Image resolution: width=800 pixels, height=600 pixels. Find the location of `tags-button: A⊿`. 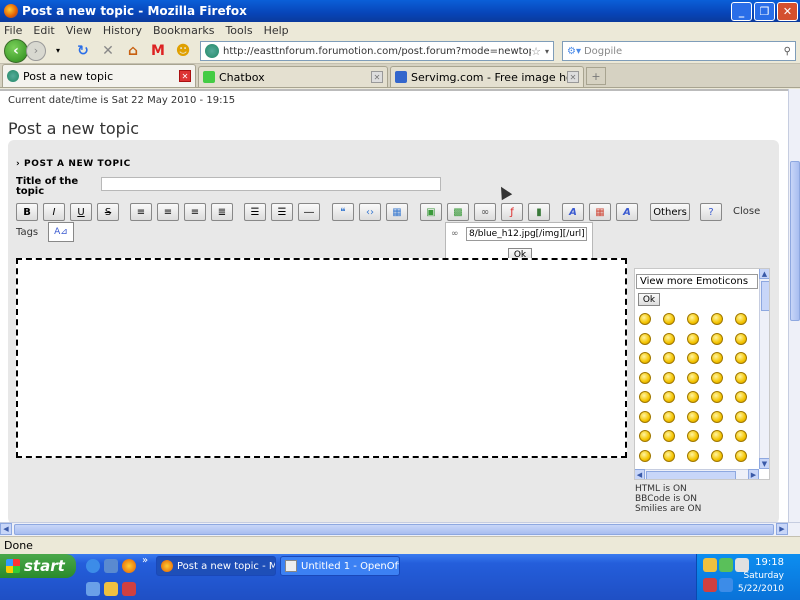

tags-button: A⊿ is located at coordinates (61, 232).